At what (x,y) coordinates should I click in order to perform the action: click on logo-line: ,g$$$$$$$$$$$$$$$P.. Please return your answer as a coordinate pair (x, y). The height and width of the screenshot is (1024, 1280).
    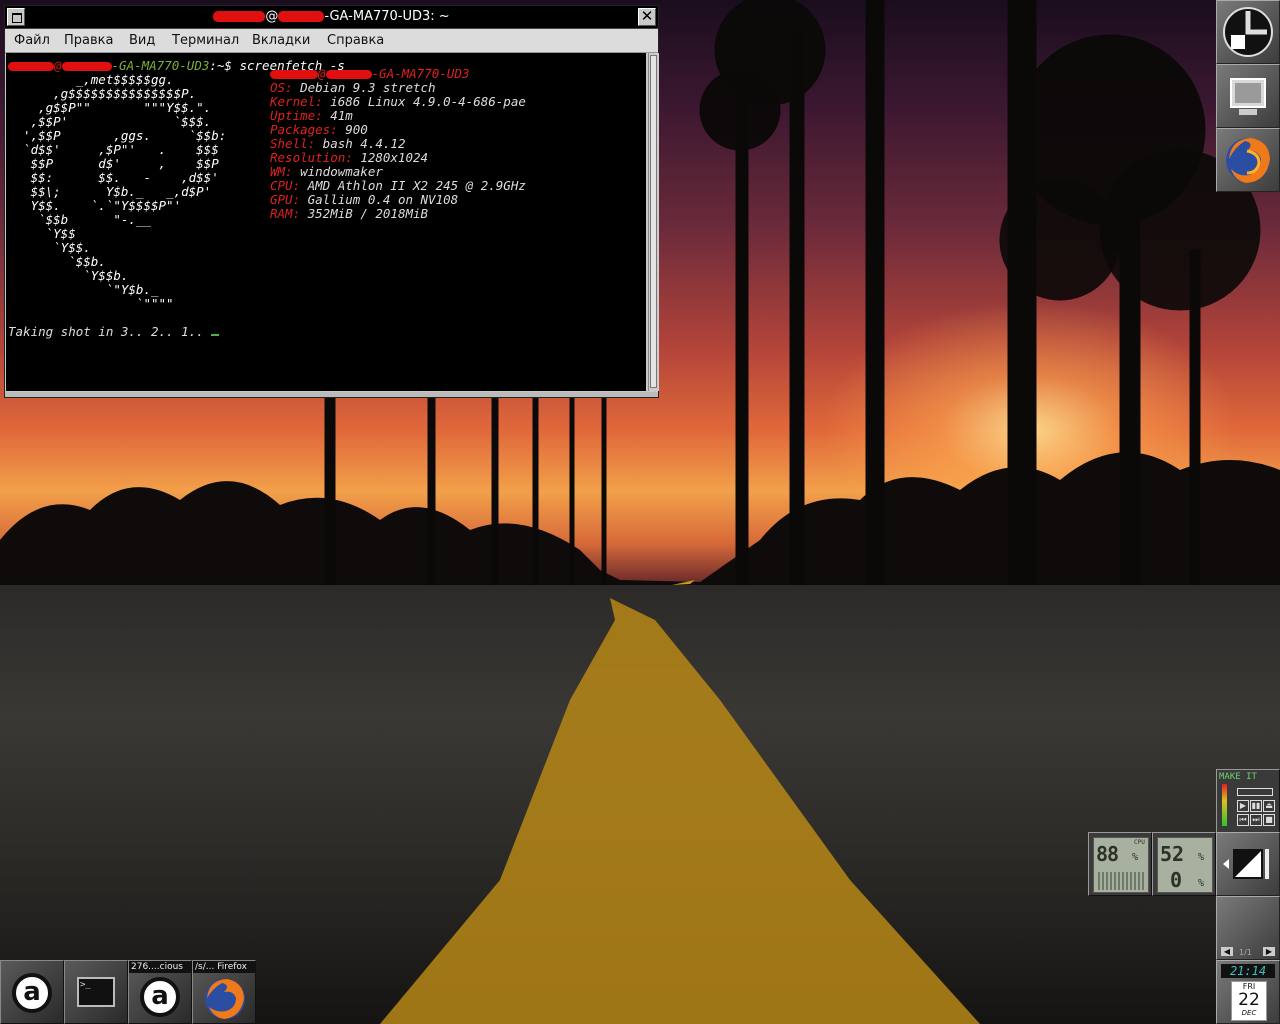
    Looking at the image, I should click on (102, 93).